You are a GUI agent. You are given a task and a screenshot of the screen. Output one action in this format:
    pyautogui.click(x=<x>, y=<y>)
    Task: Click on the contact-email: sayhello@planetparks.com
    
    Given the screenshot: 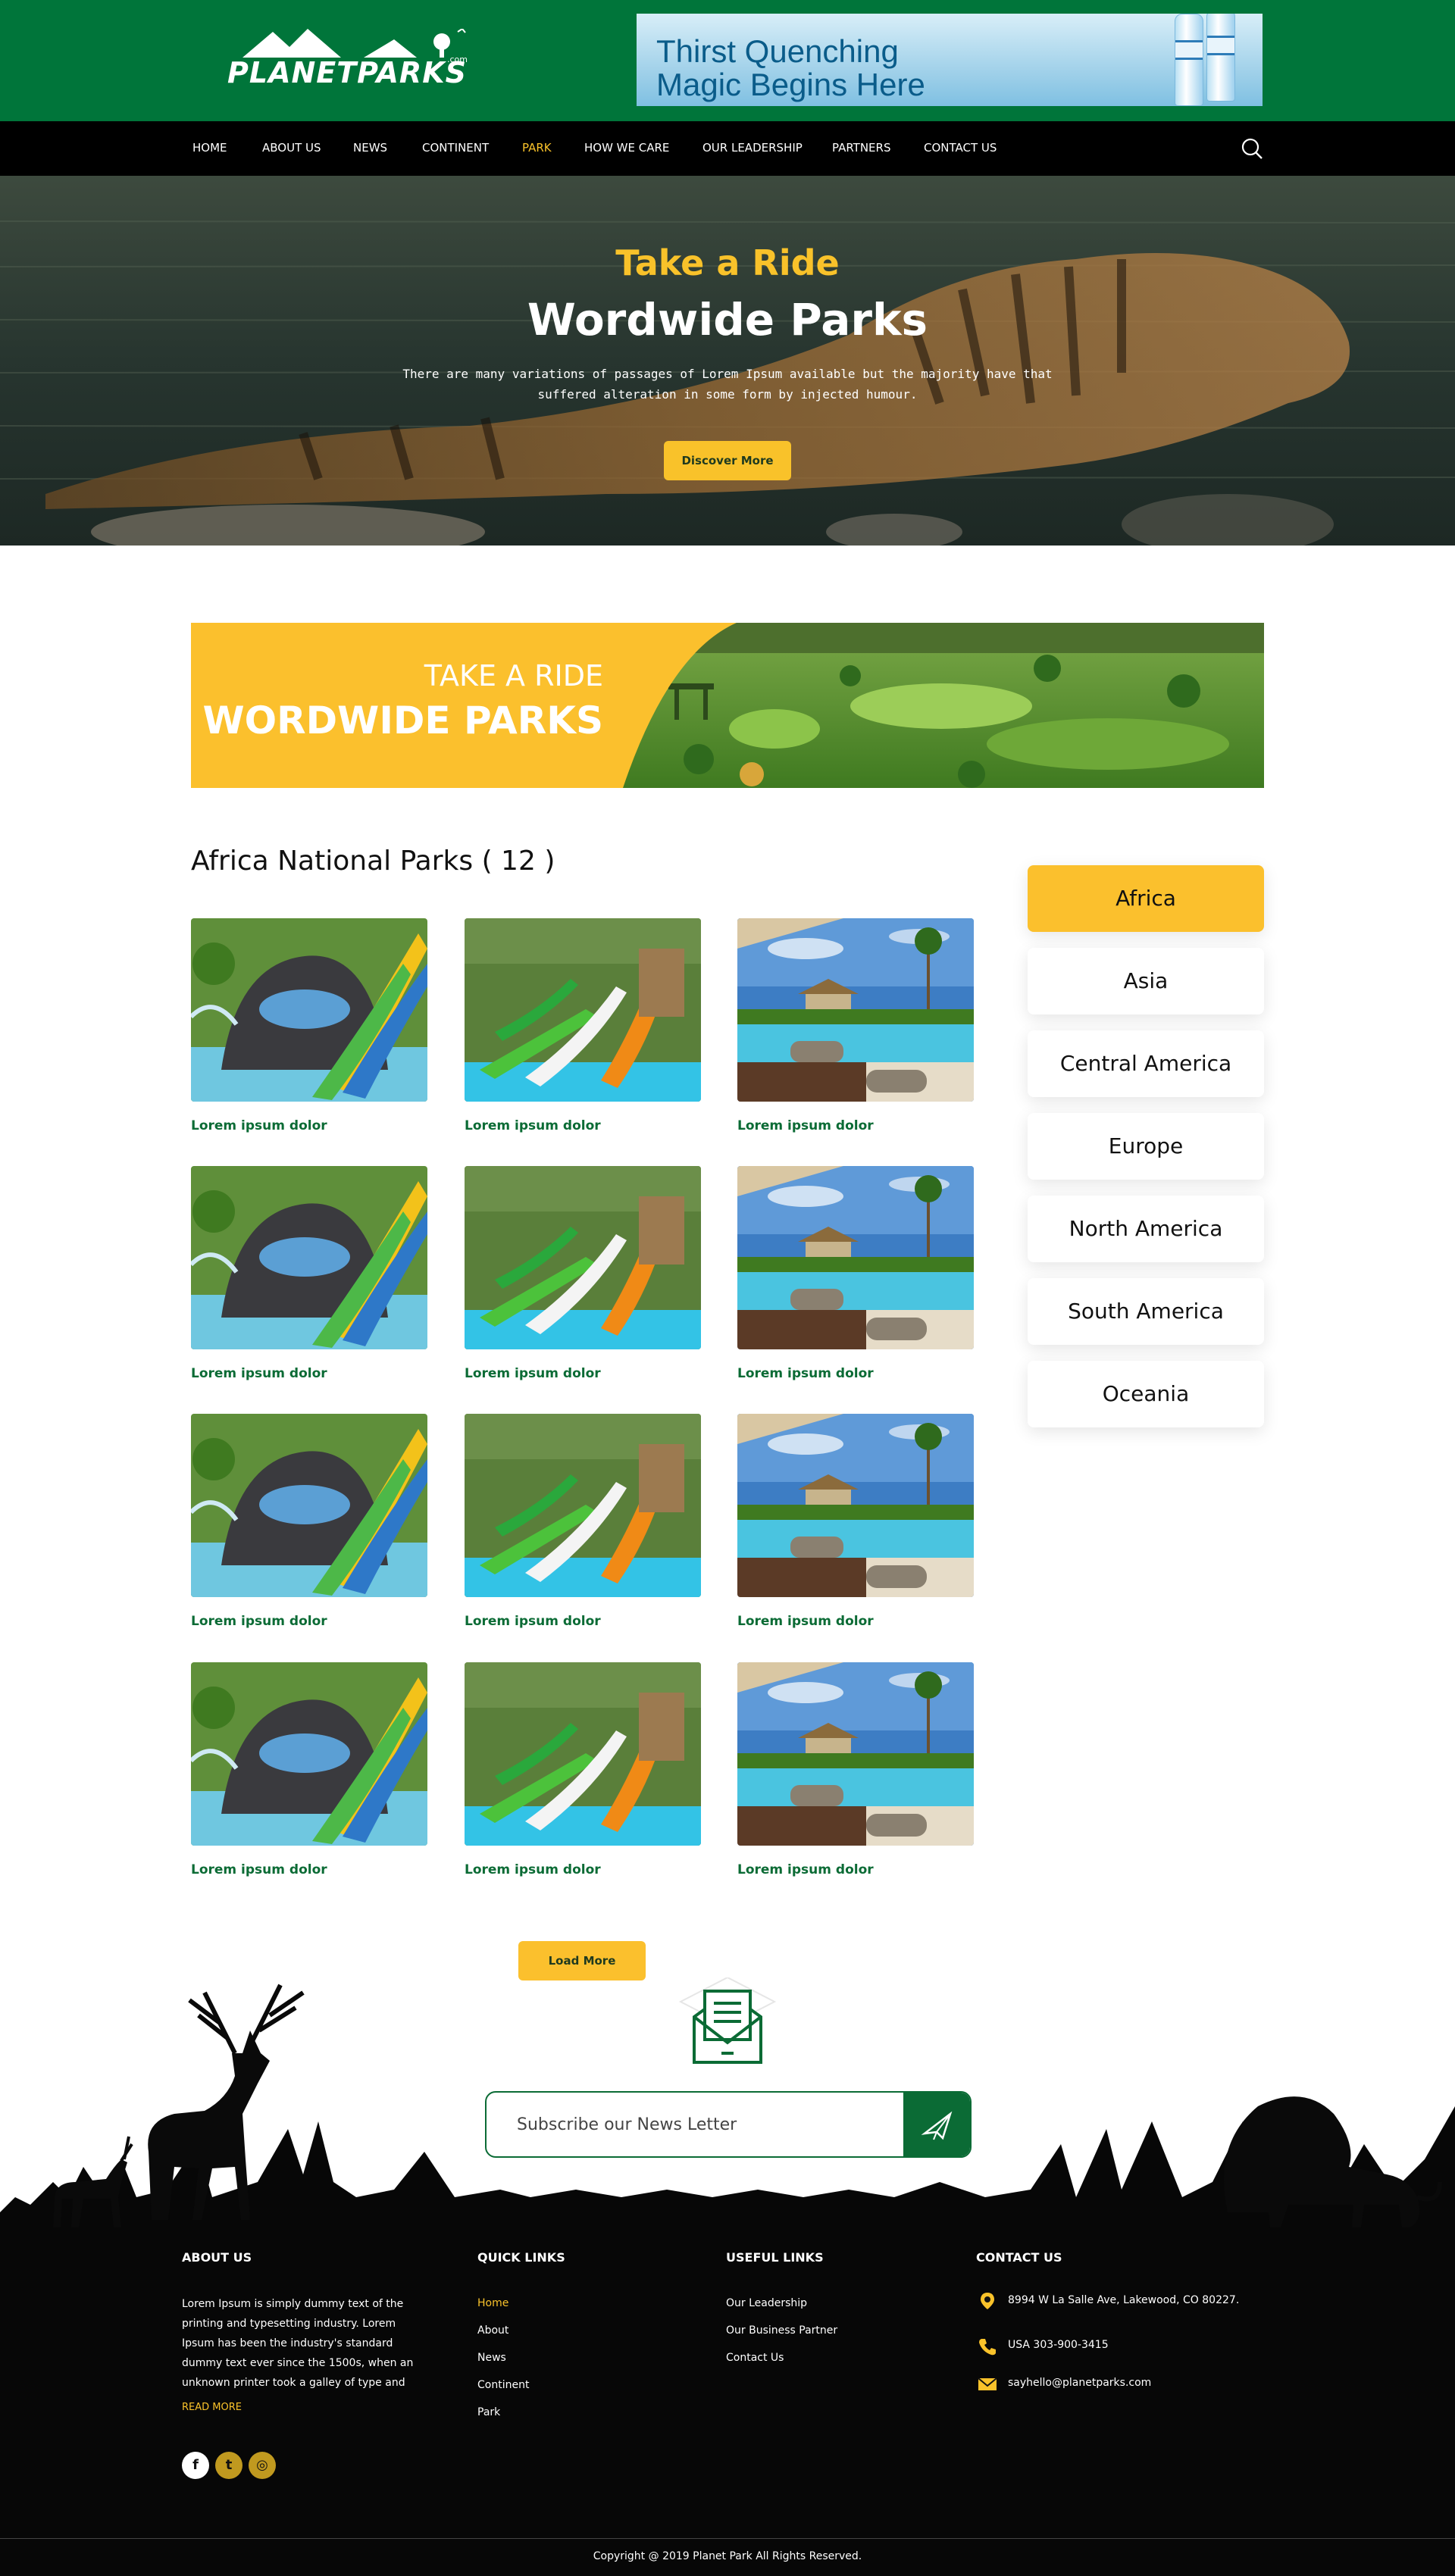 What is the action you would take?
    pyautogui.click(x=1079, y=2383)
    